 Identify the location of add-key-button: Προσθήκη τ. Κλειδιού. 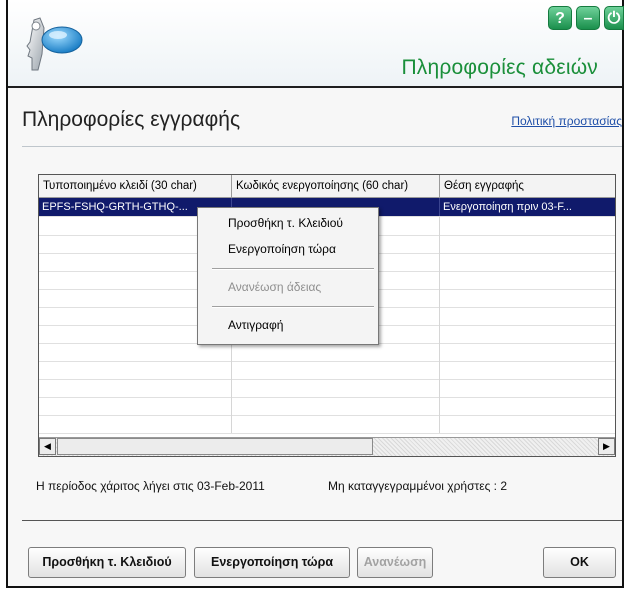
(107, 562).